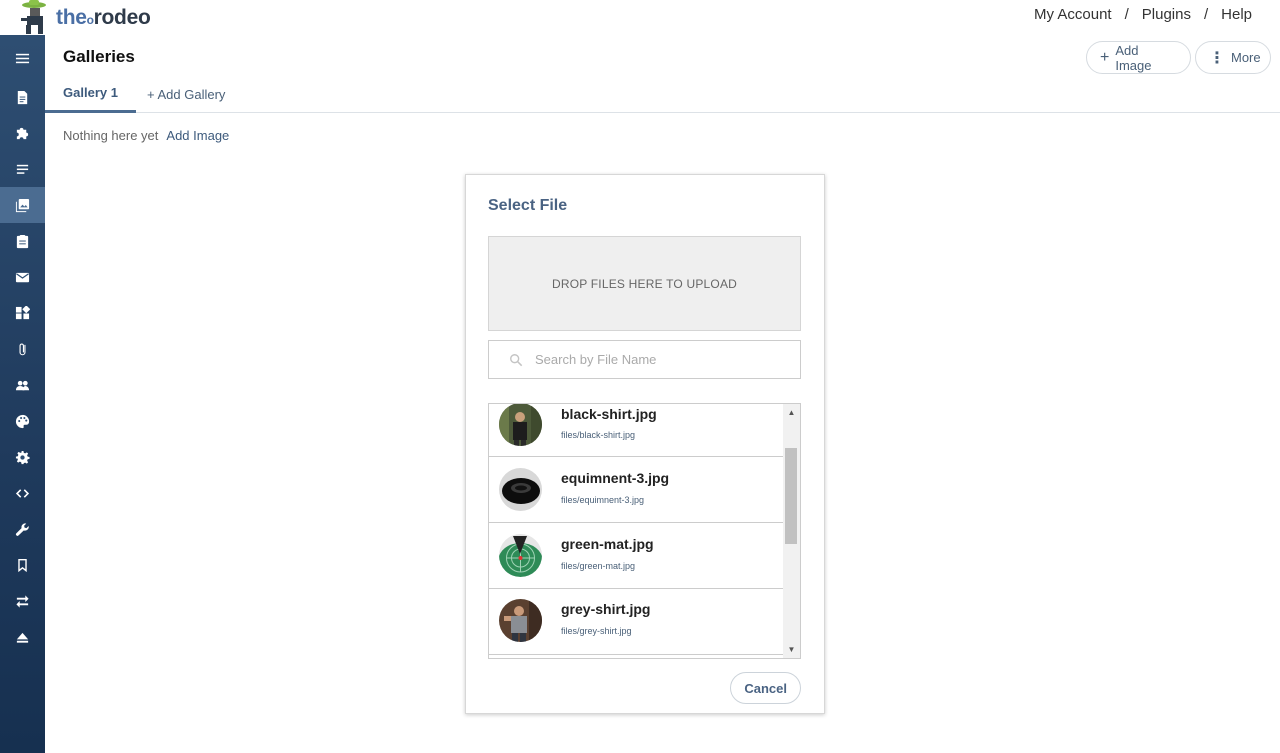 This screenshot has width=1280, height=753. I want to click on cowboy-logo-icon, so click(35, 17).